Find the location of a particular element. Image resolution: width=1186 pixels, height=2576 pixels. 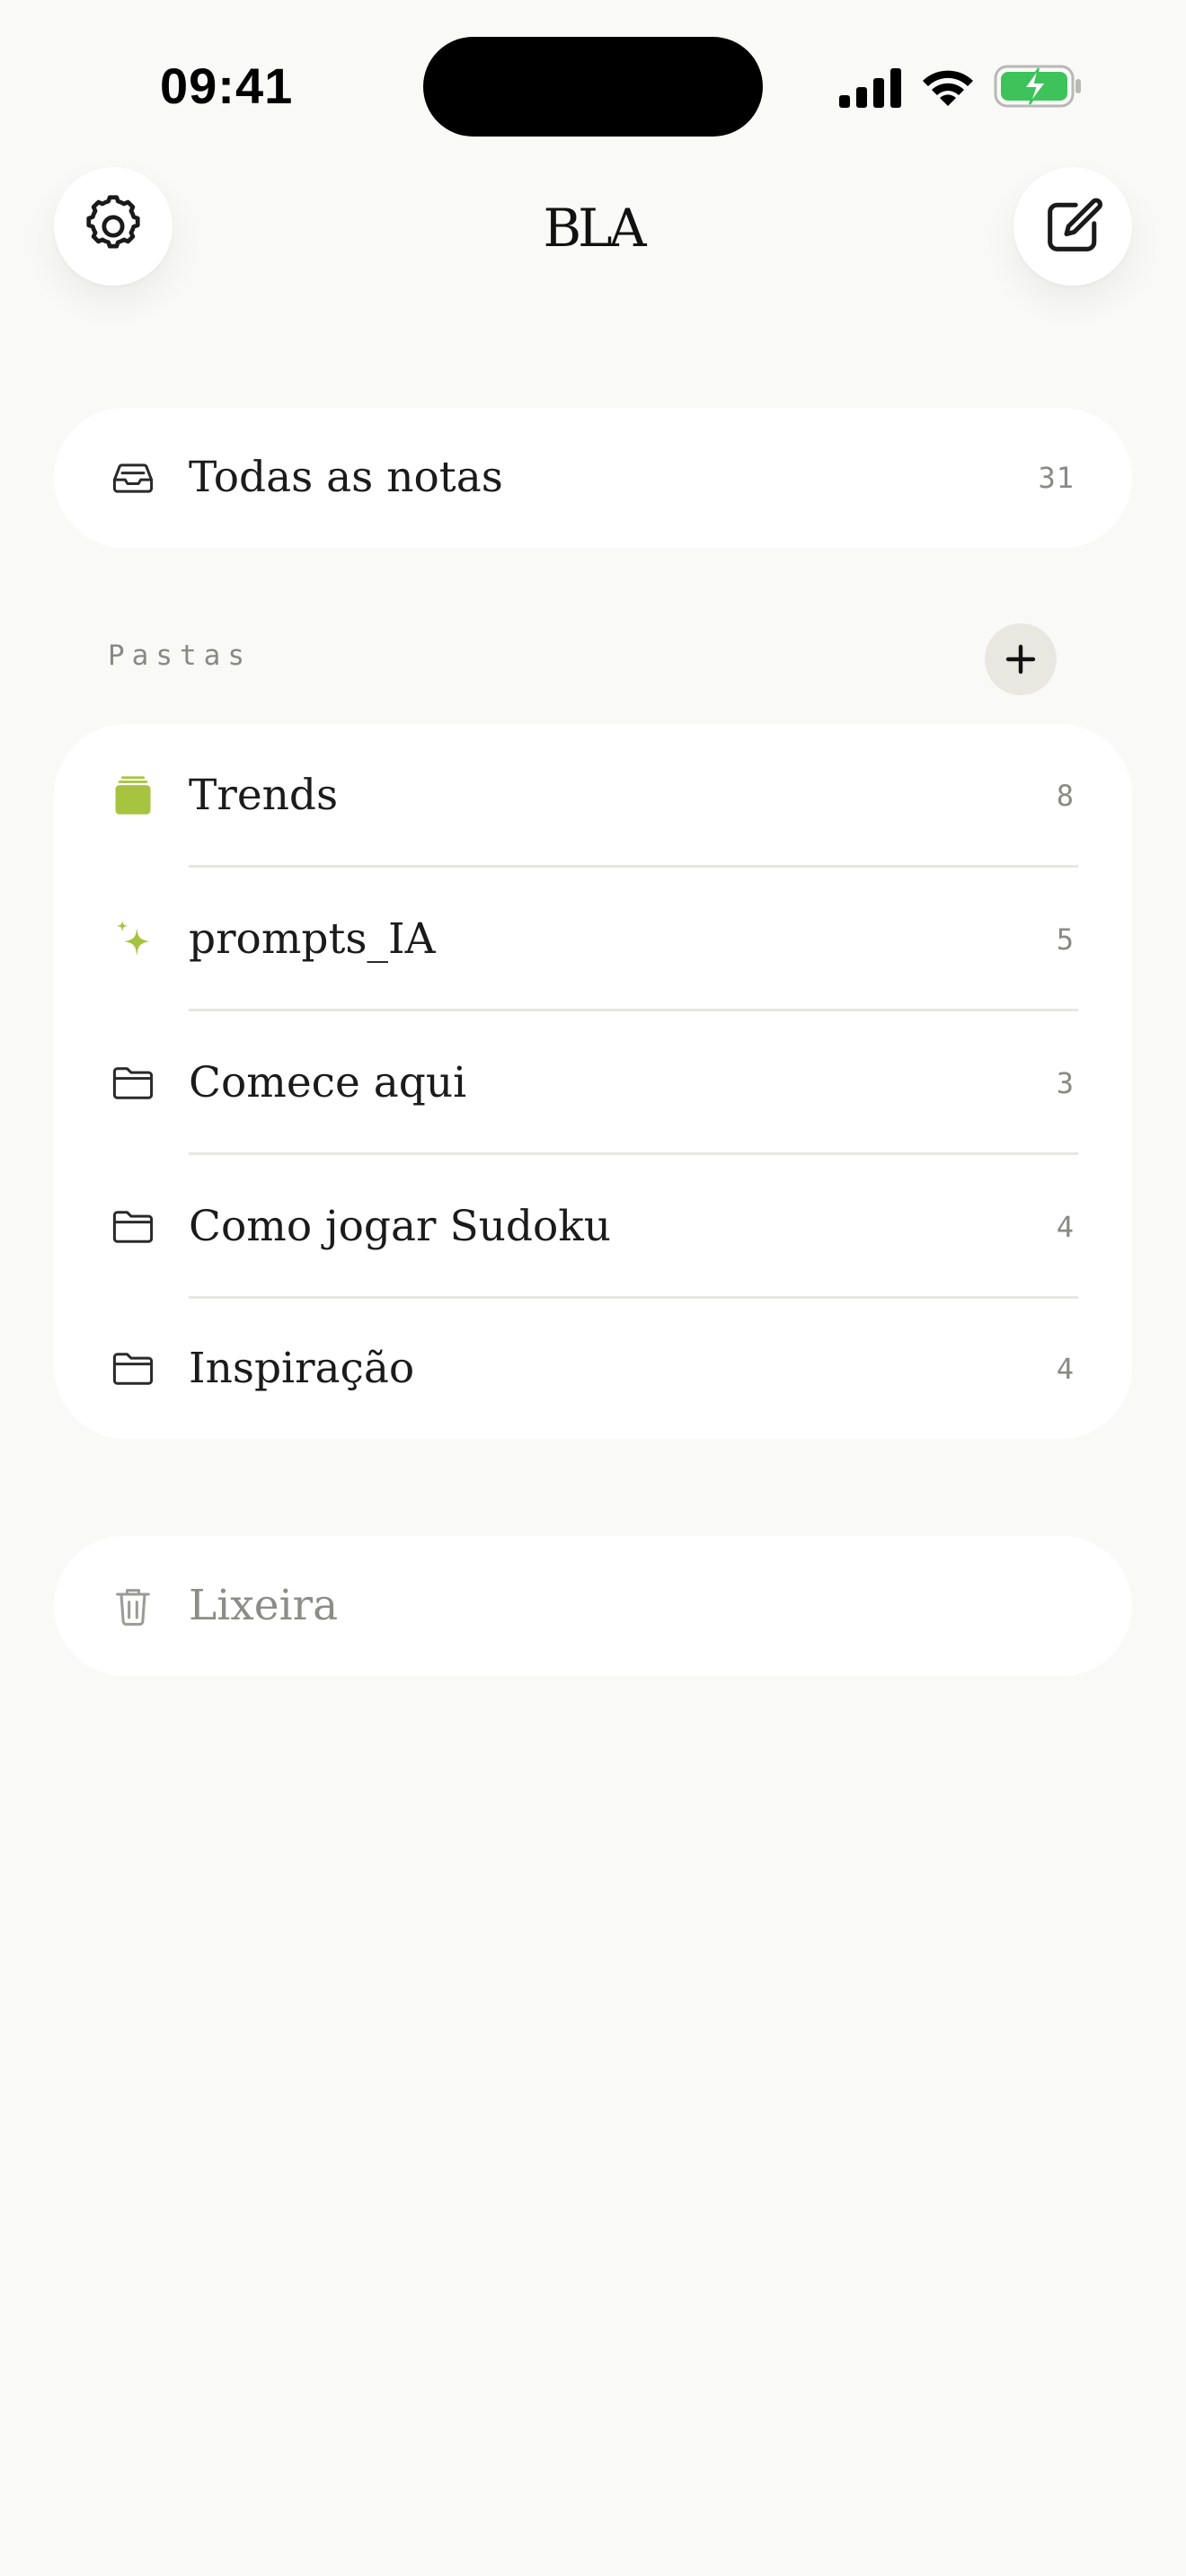

folder-item-comece-aqui: Comece aqui 3 is located at coordinates (593, 1083).